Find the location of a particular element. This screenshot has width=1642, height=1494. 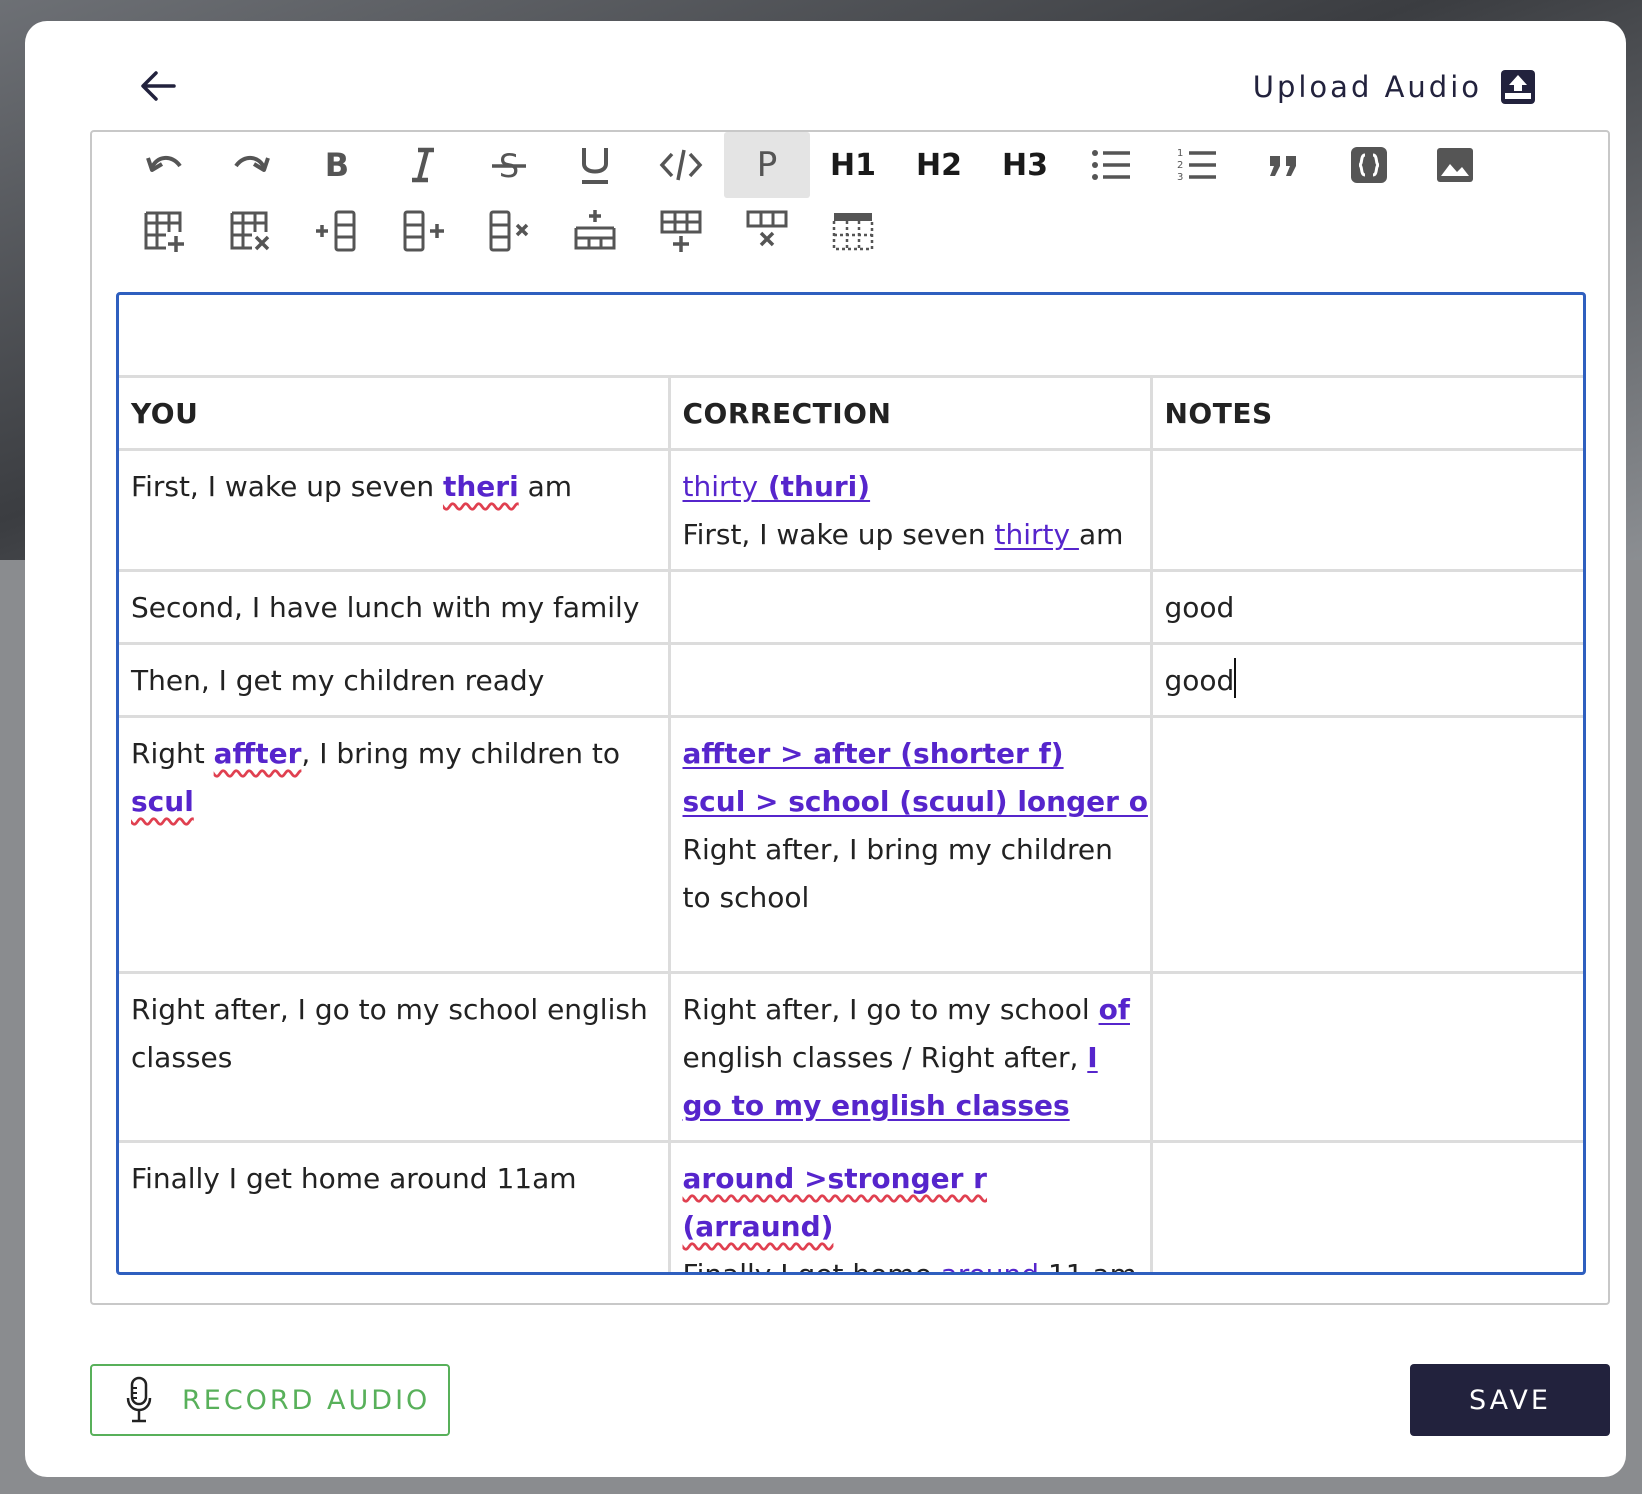

add-column-before-button is located at coordinates (337, 231).